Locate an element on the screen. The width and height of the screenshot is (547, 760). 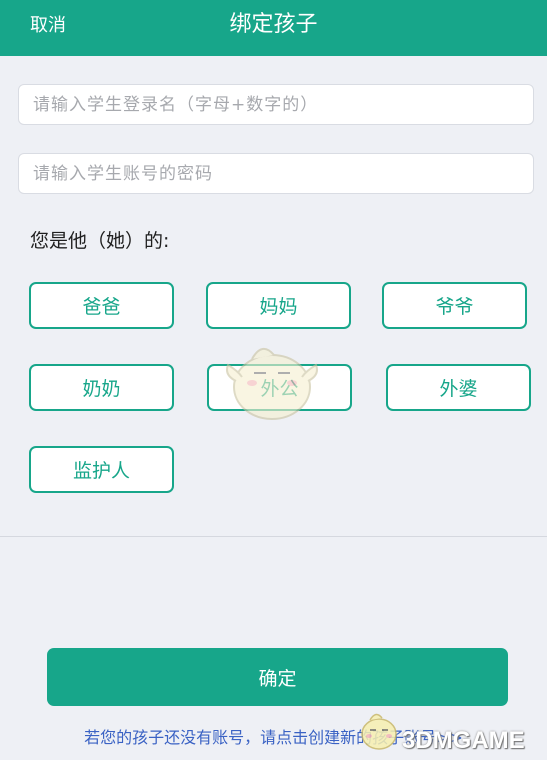
relation-option-paternal-grandpa: 爷爷 is located at coordinates (454, 305).